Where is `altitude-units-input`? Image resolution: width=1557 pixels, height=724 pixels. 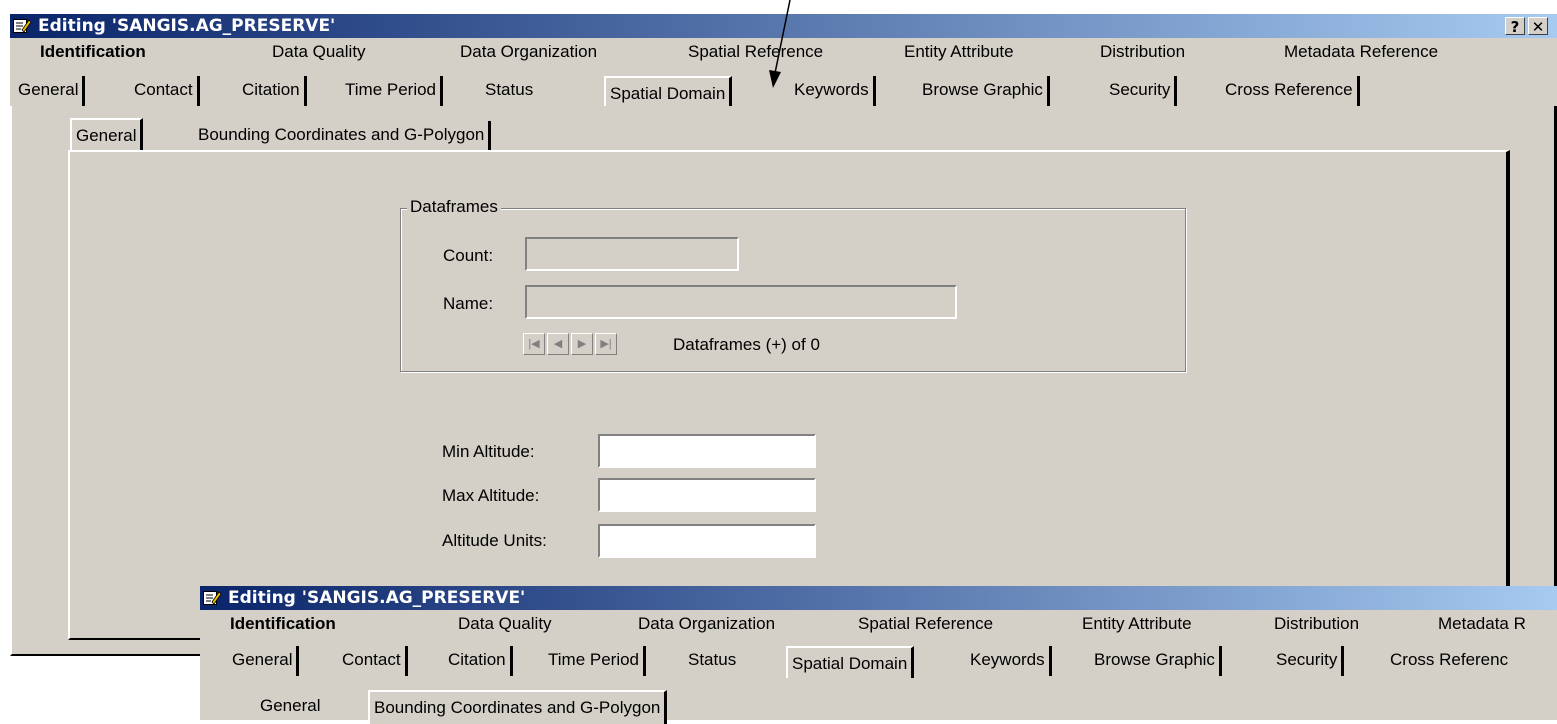 altitude-units-input is located at coordinates (707, 541).